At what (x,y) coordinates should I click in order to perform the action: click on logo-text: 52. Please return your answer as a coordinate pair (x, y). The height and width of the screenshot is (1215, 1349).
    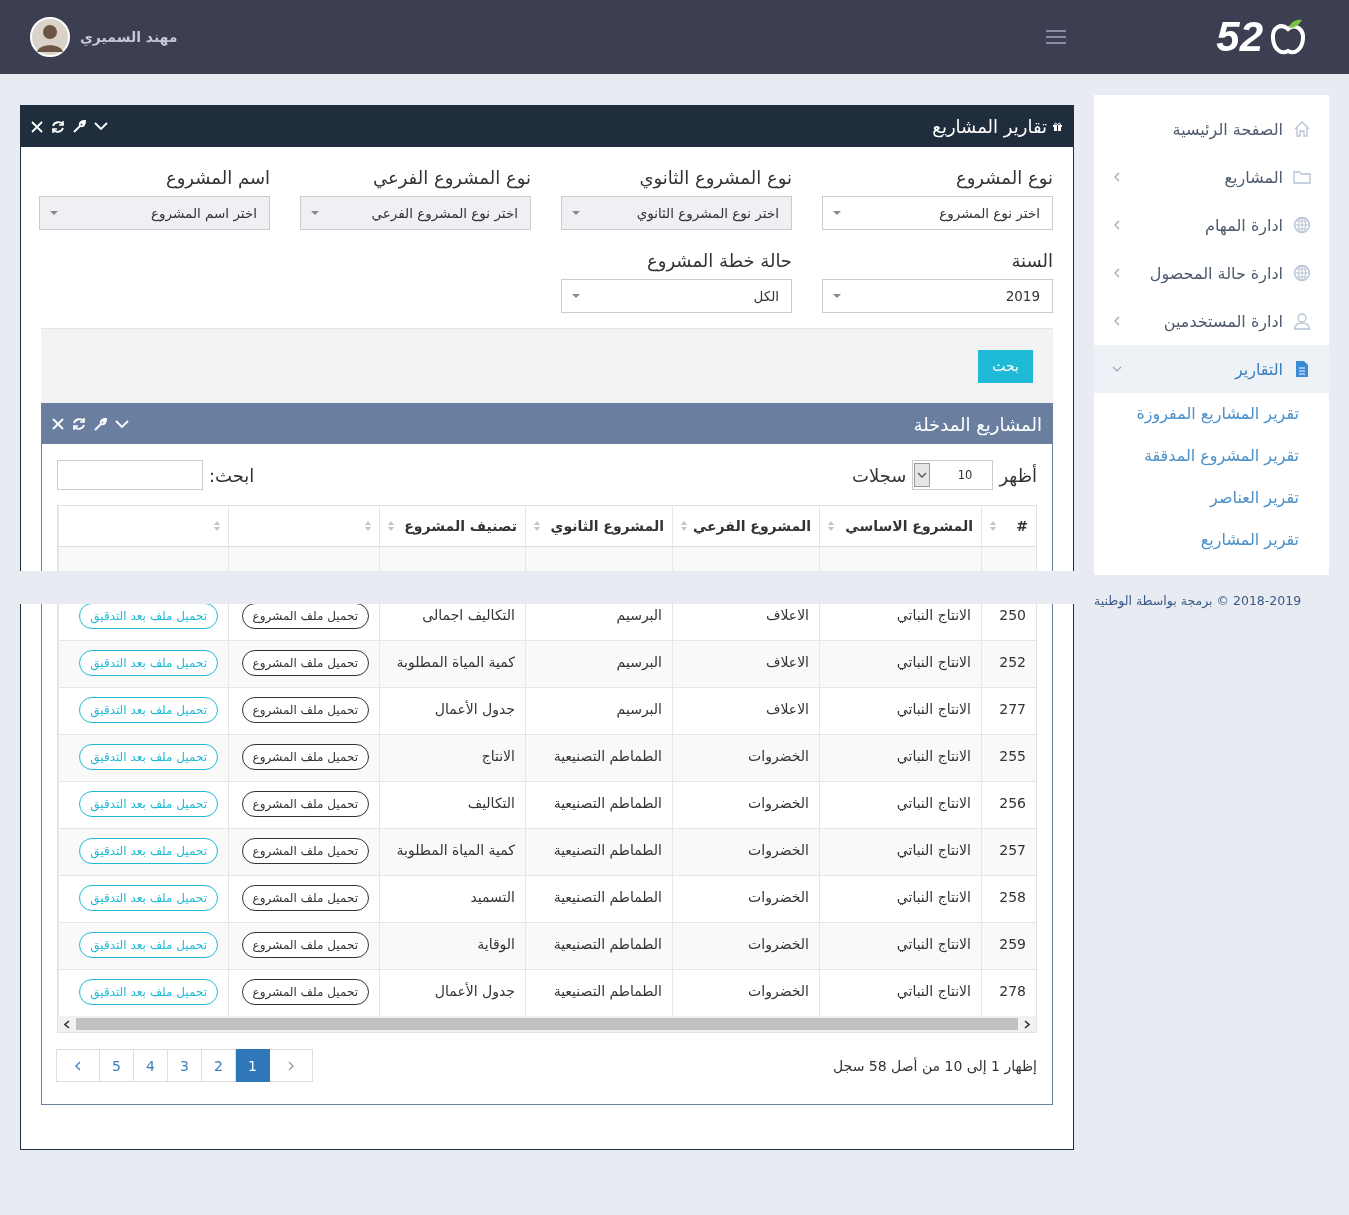
    Looking at the image, I should click on (1239, 37).